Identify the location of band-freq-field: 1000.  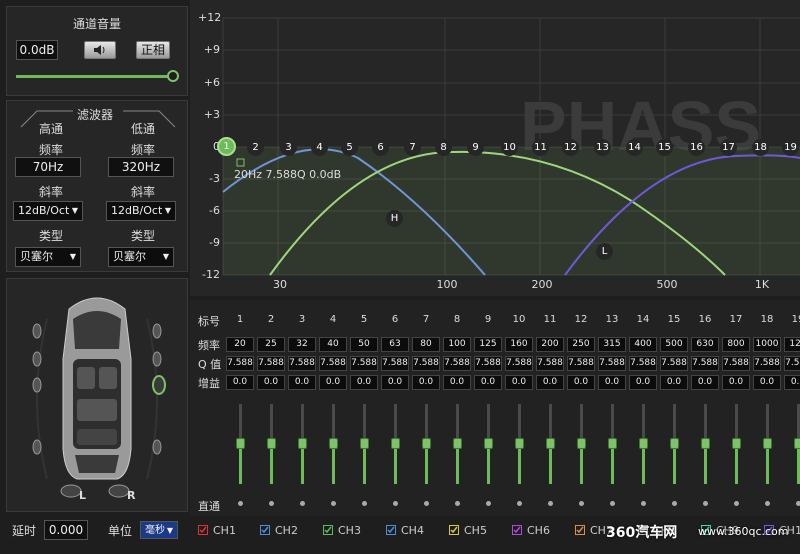
(767, 344).